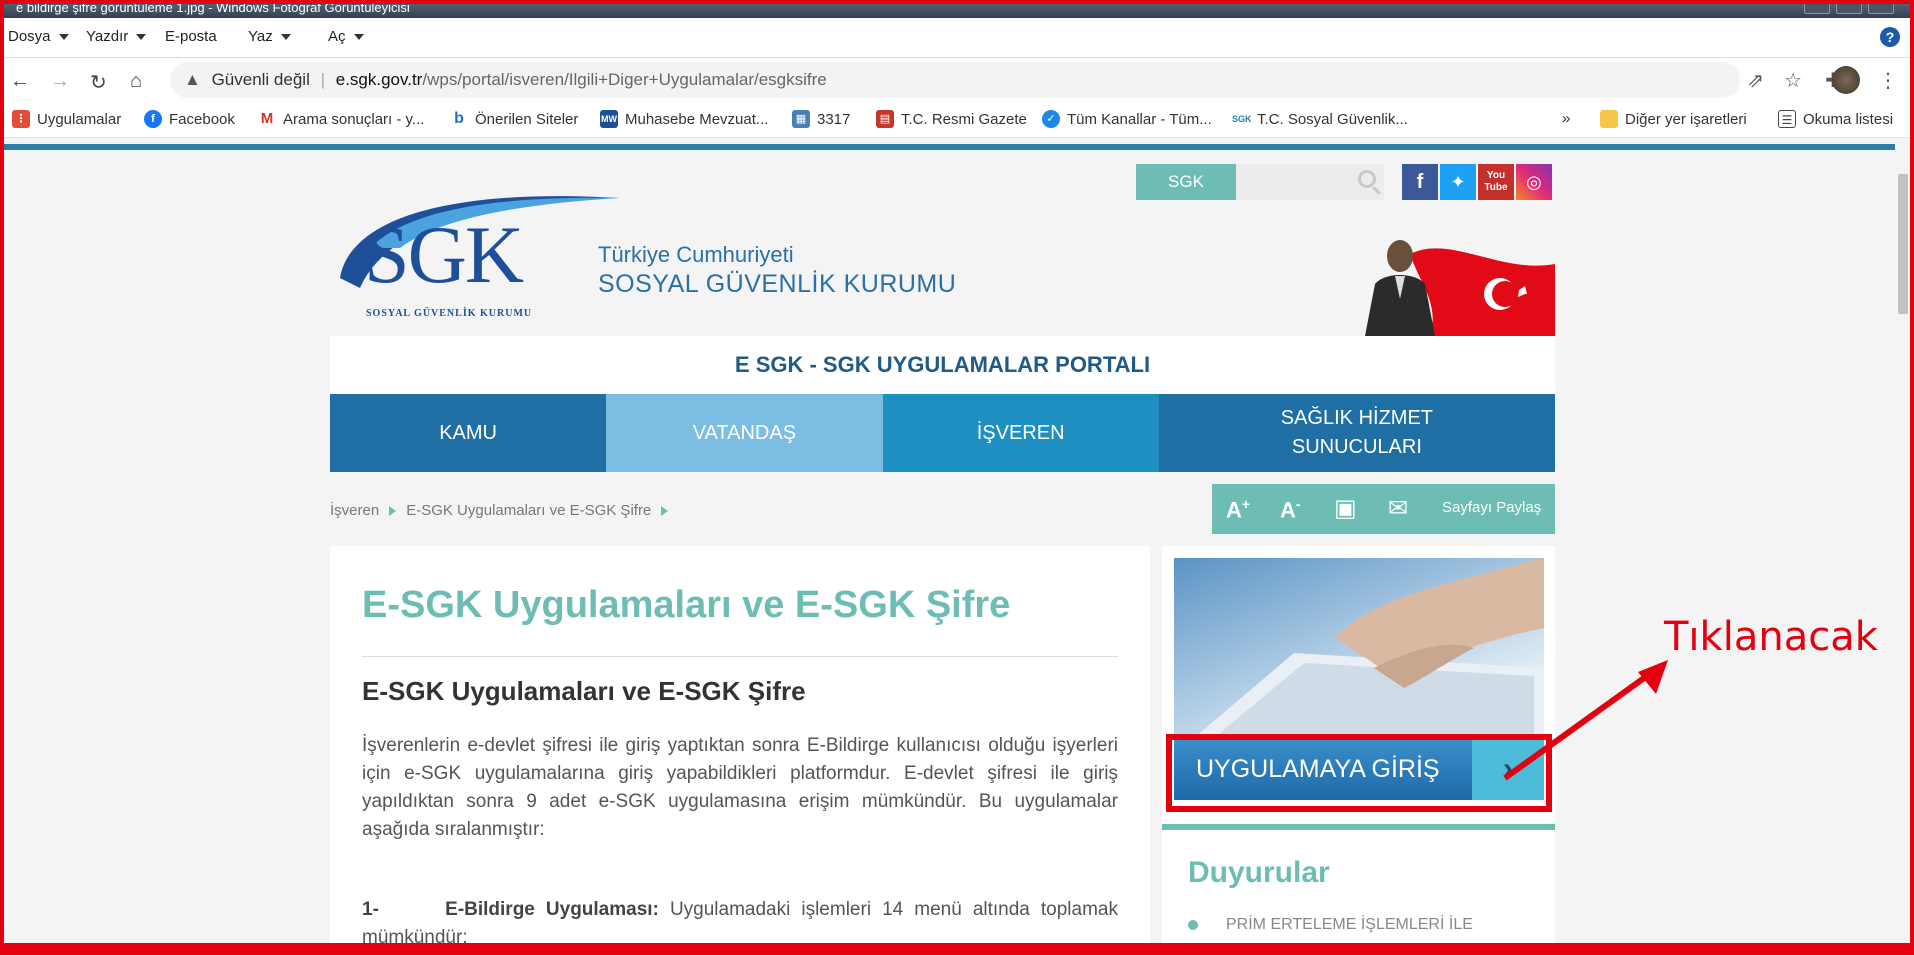 The height and width of the screenshot is (955, 1914). I want to click on scrollbar, so click(1903, 552).